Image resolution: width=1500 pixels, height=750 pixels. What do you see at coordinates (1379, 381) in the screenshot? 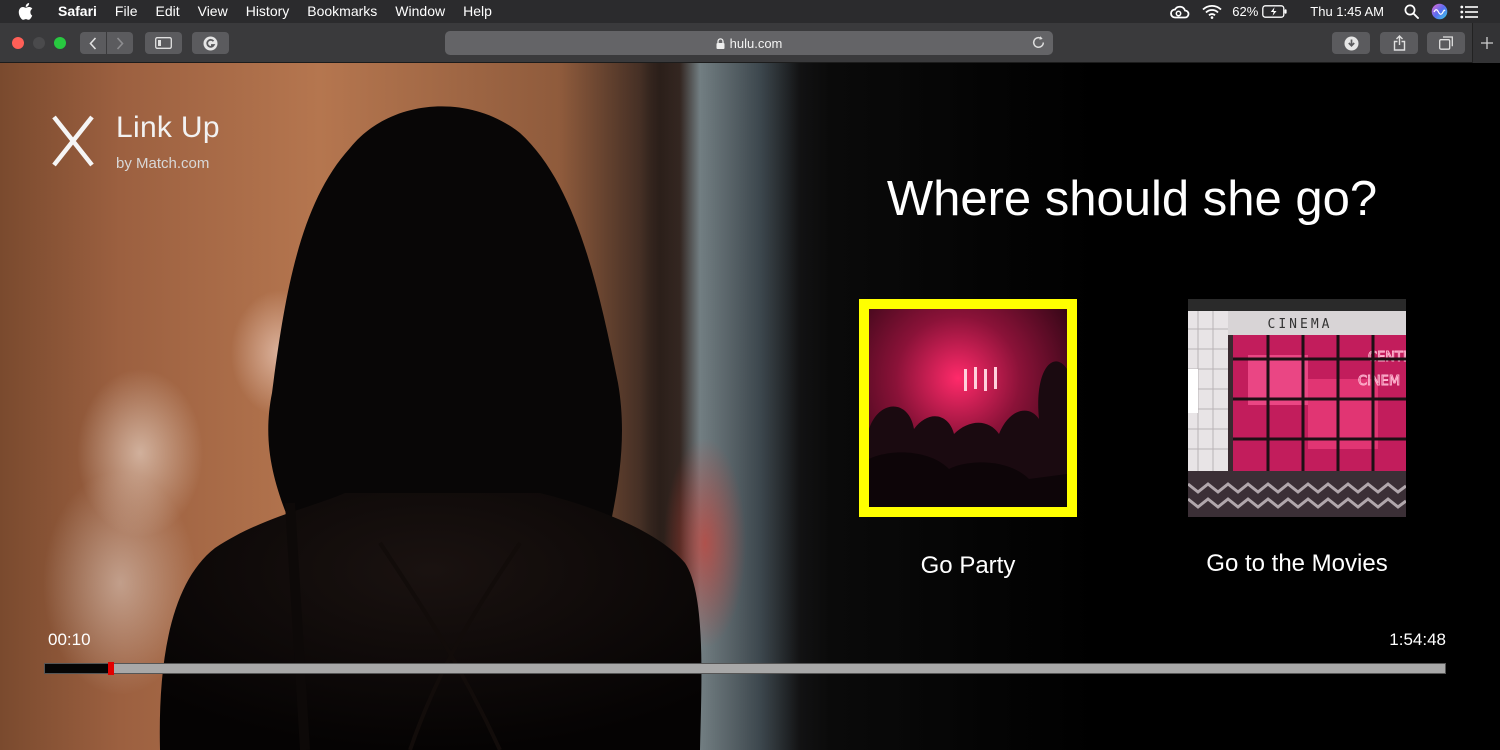
I see `neon-sign-cinema: CINEM` at bounding box center [1379, 381].